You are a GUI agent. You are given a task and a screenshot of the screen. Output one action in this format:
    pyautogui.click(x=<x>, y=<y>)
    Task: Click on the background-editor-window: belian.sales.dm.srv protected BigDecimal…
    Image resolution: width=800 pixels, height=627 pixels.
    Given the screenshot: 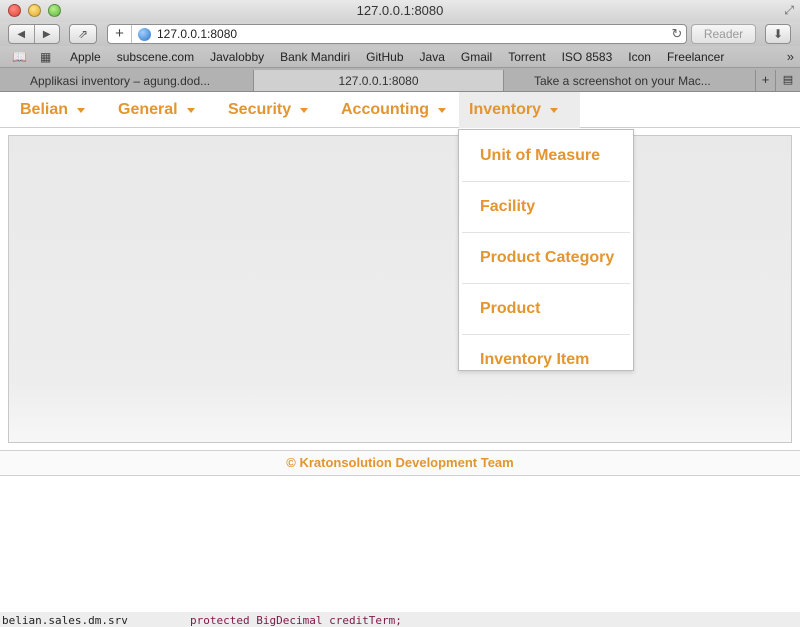 What is the action you would take?
    pyautogui.click(x=400, y=619)
    